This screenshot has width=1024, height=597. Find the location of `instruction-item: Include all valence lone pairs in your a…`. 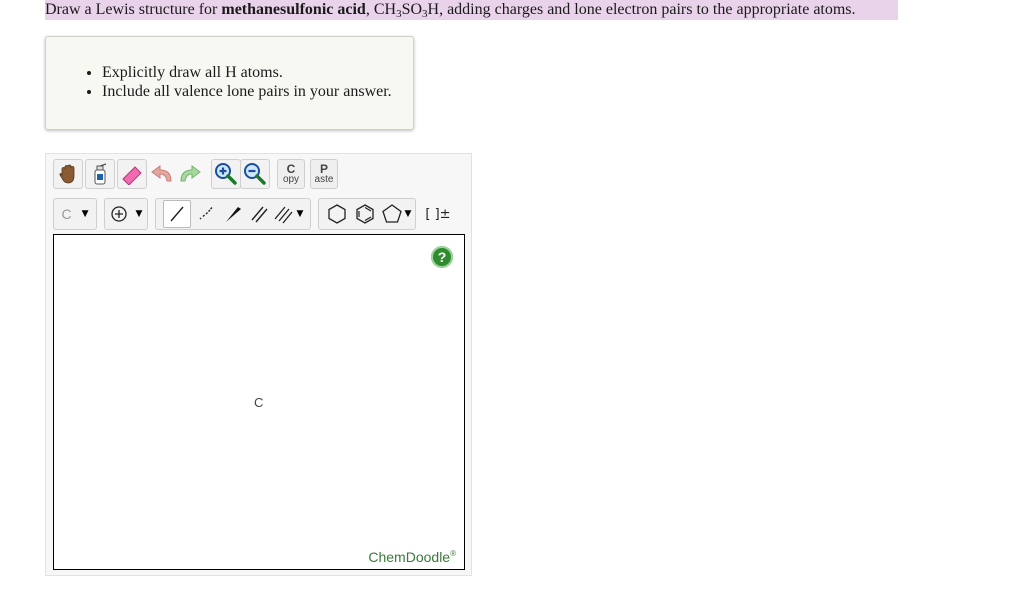

instruction-item: Include all valence lone pairs in your a… is located at coordinates (257, 91).